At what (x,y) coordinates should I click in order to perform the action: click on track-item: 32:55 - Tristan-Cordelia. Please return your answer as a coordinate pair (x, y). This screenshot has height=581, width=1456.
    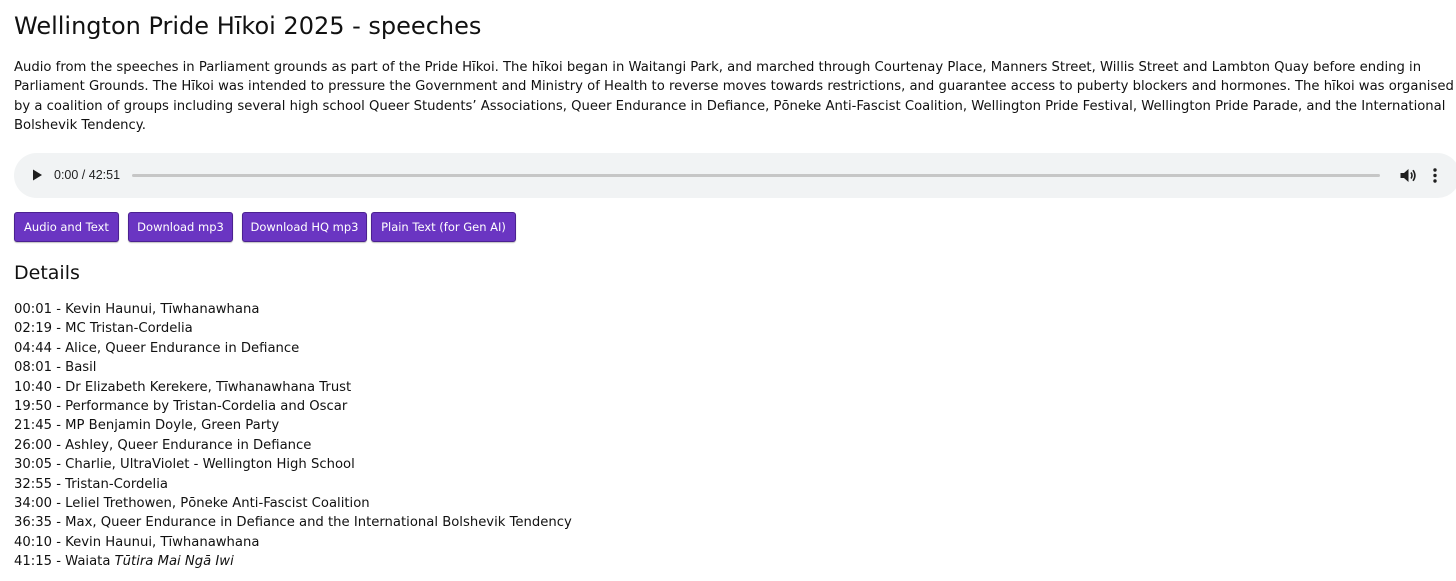
    Looking at the image, I should click on (293, 484).